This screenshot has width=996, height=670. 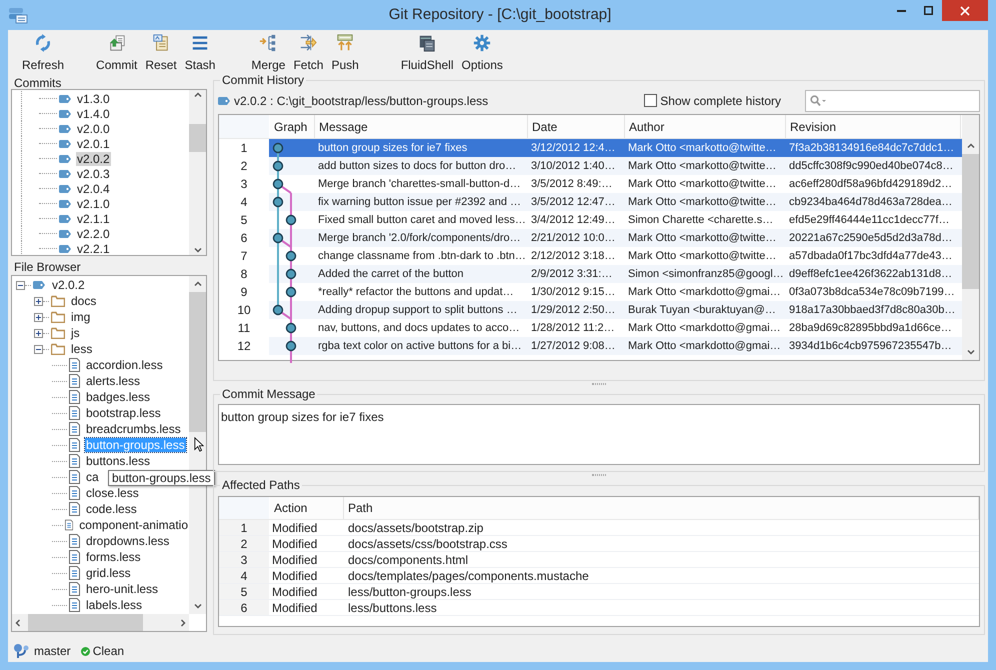 I want to click on folder-item: img, so click(x=81, y=317).